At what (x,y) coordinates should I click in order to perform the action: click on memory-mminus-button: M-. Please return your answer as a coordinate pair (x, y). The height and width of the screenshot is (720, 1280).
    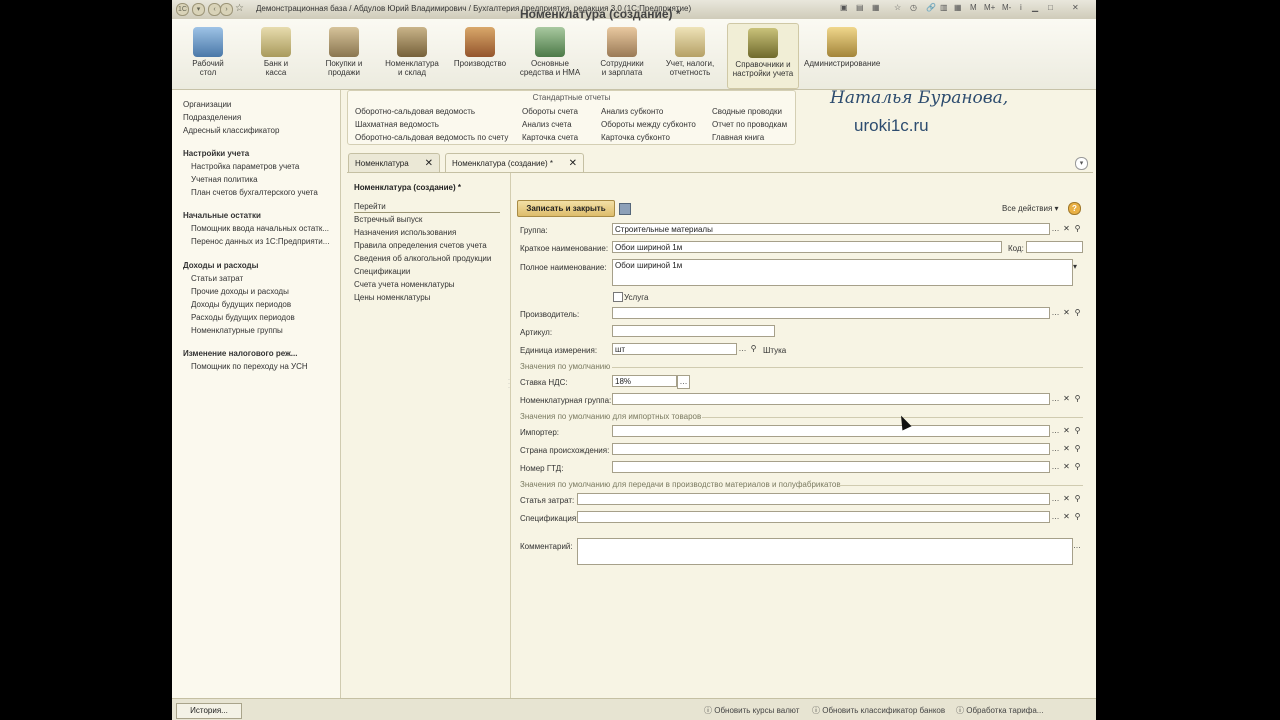
    Looking at the image, I should click on (1006, 7).